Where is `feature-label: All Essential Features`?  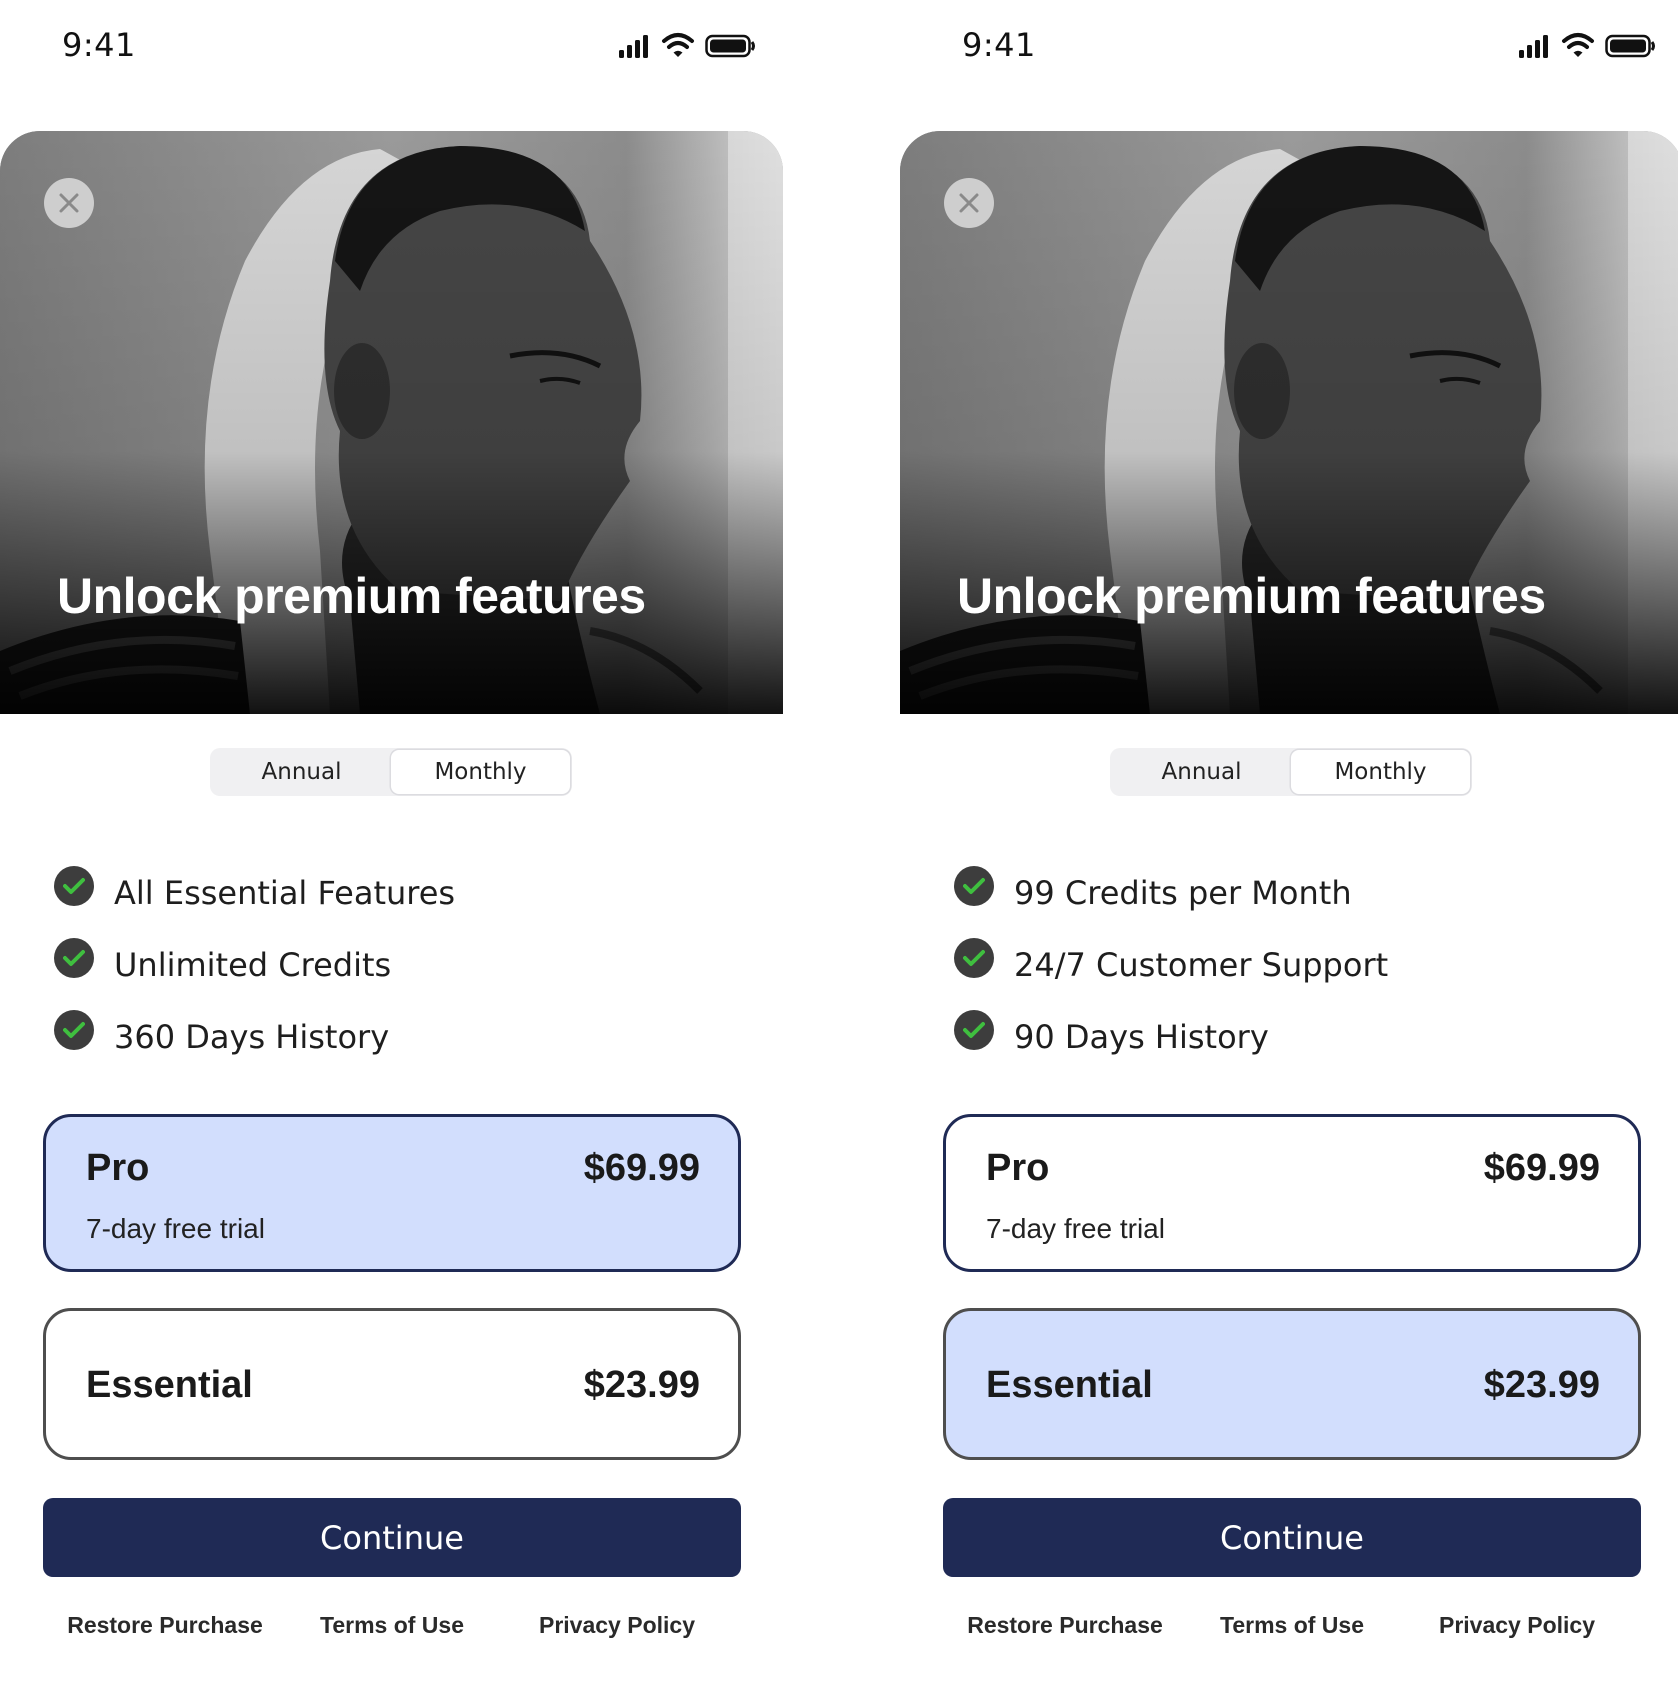
feature-label: All Essential Features is located at coordinates (285, 893).